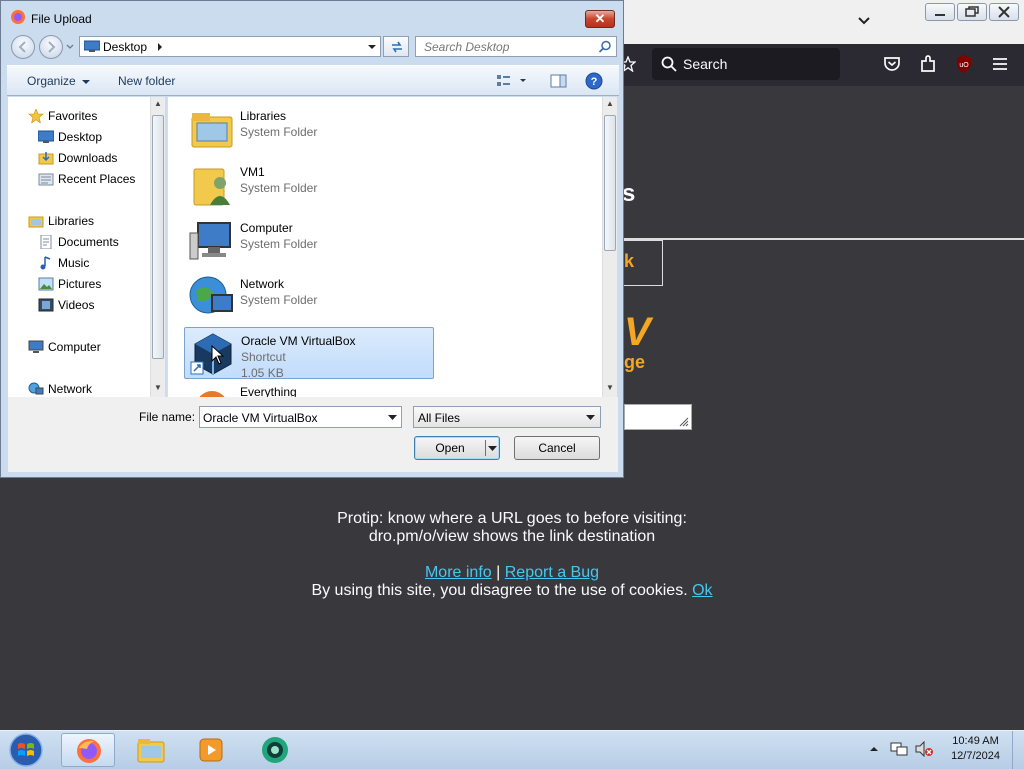  Describe the element at coordinates (263, 357) in the screenshot. I see `file-type: Shortcut` at that location.